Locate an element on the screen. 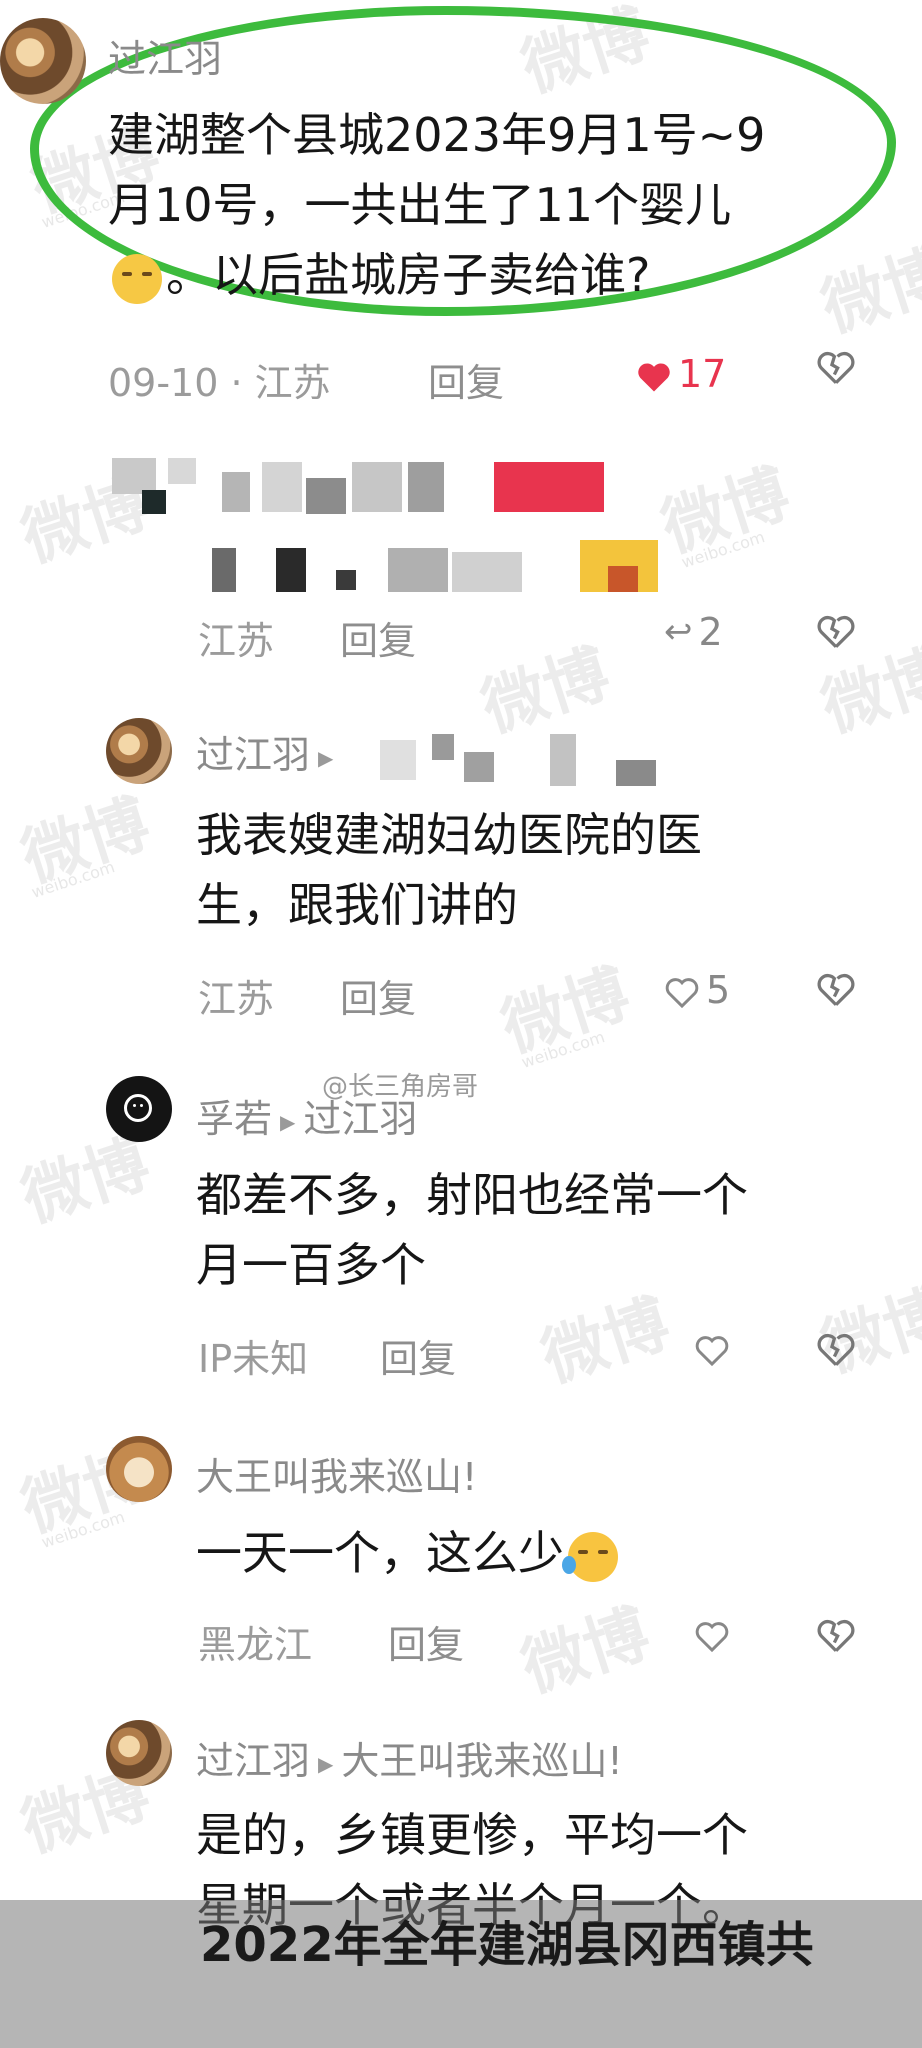 The height and width of the screenshot is (2048, 922). comment-meta: 09-10 · 江苏 is located at coordinates (219, 383).